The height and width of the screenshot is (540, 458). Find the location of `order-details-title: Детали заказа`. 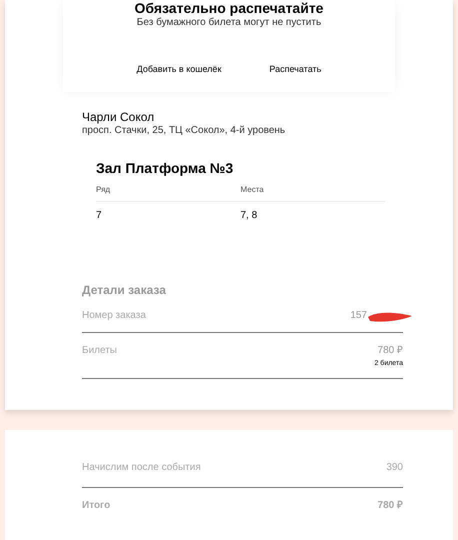

order-details-title: Детали заказа is located at coordinates (124, 290).